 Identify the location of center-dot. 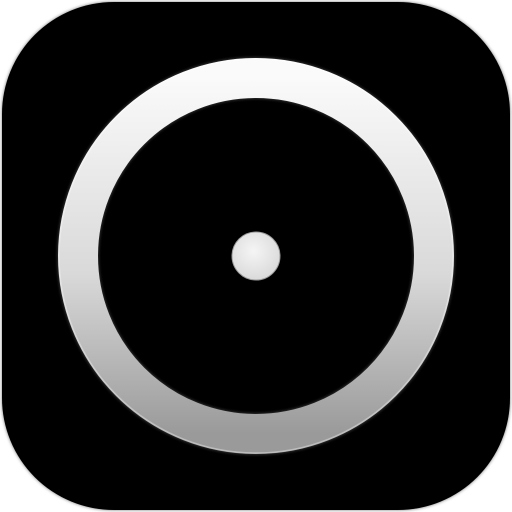
(256, 256).